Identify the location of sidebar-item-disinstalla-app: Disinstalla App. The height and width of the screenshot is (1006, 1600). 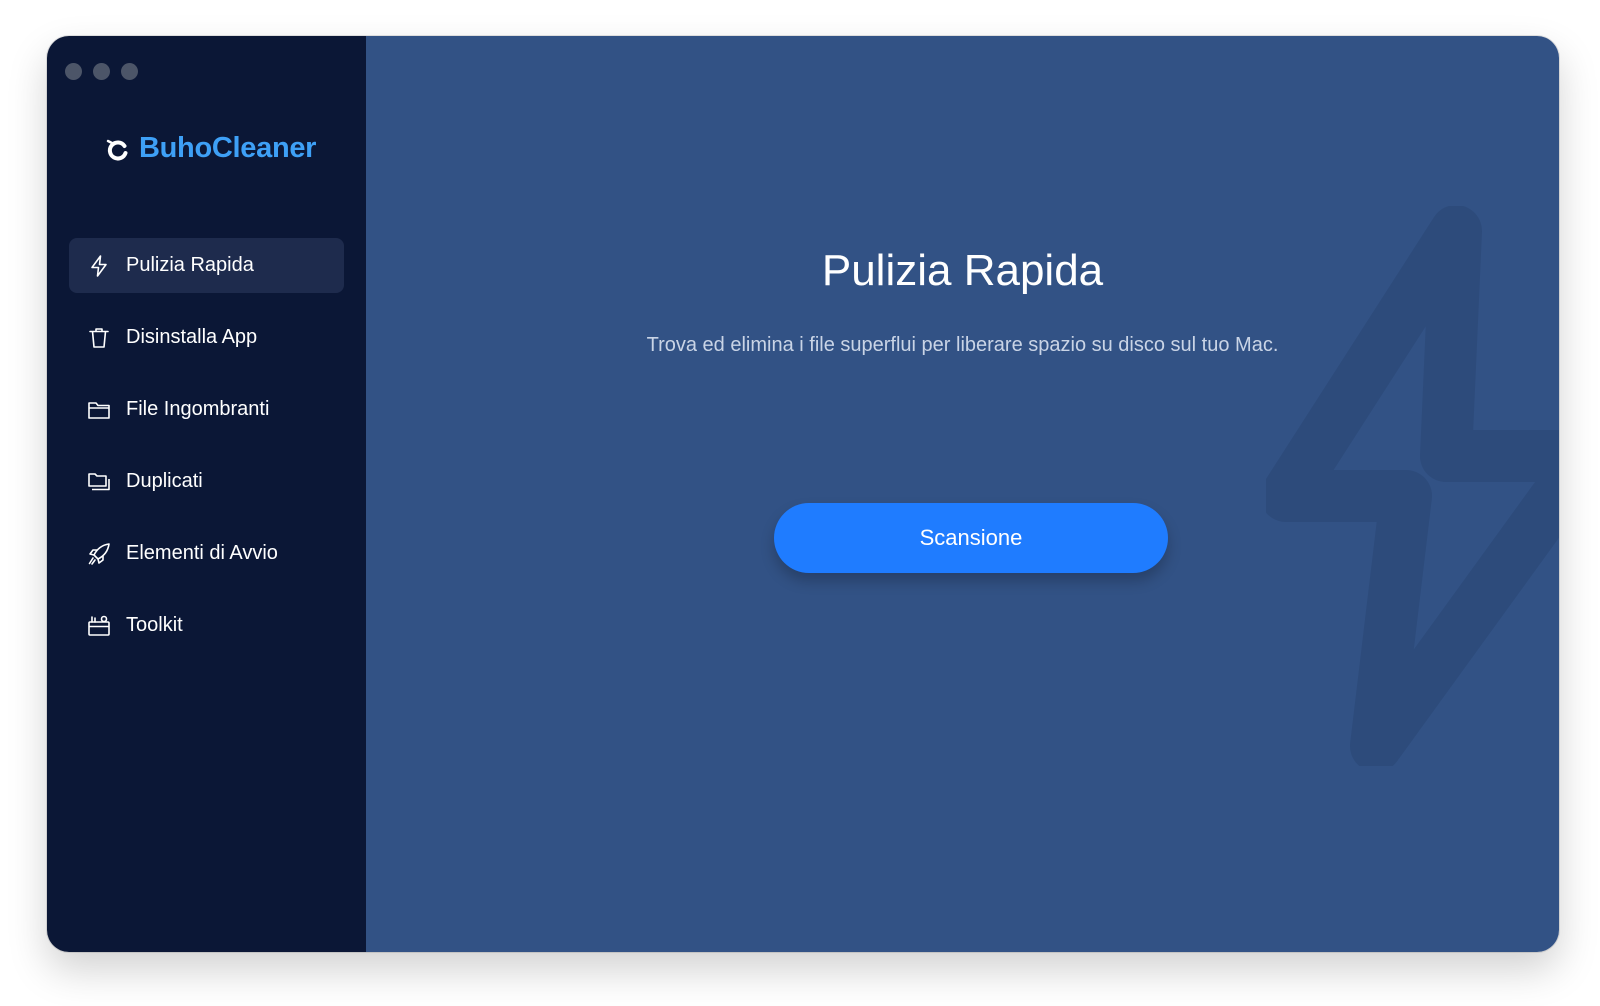
(206, 337).